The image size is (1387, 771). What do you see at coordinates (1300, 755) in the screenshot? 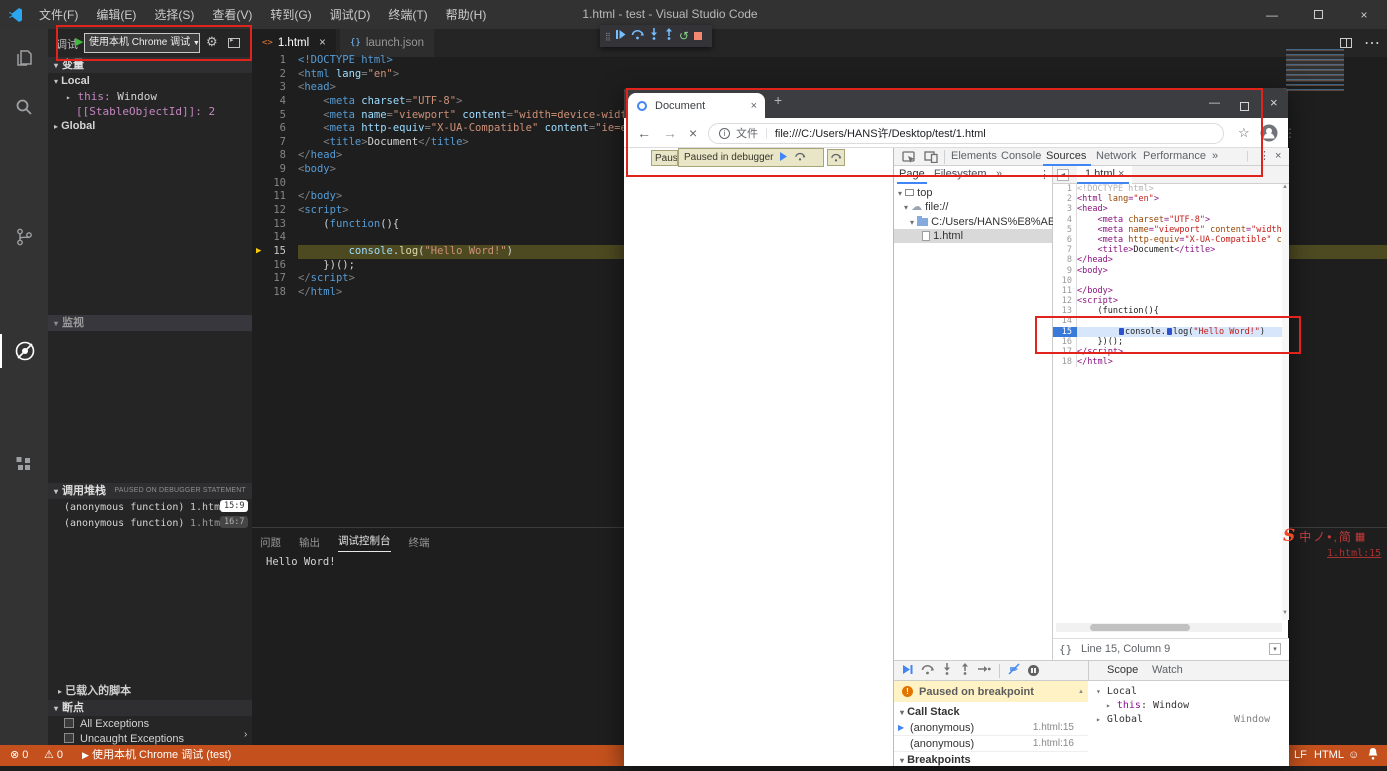
I see `eol-indicator: LF` at bounding box center [1300, 755].